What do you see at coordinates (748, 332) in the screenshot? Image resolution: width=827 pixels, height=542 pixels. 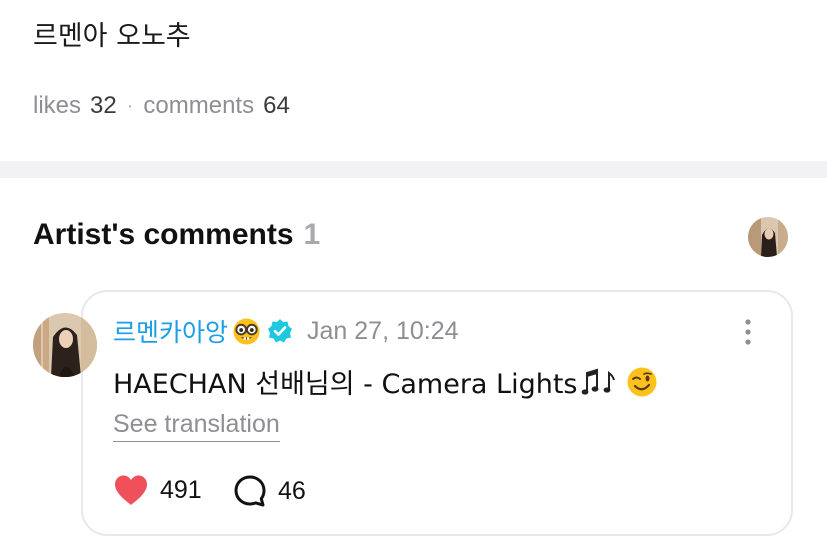 I see `more-options-icon` at bounding box center [748, 332].